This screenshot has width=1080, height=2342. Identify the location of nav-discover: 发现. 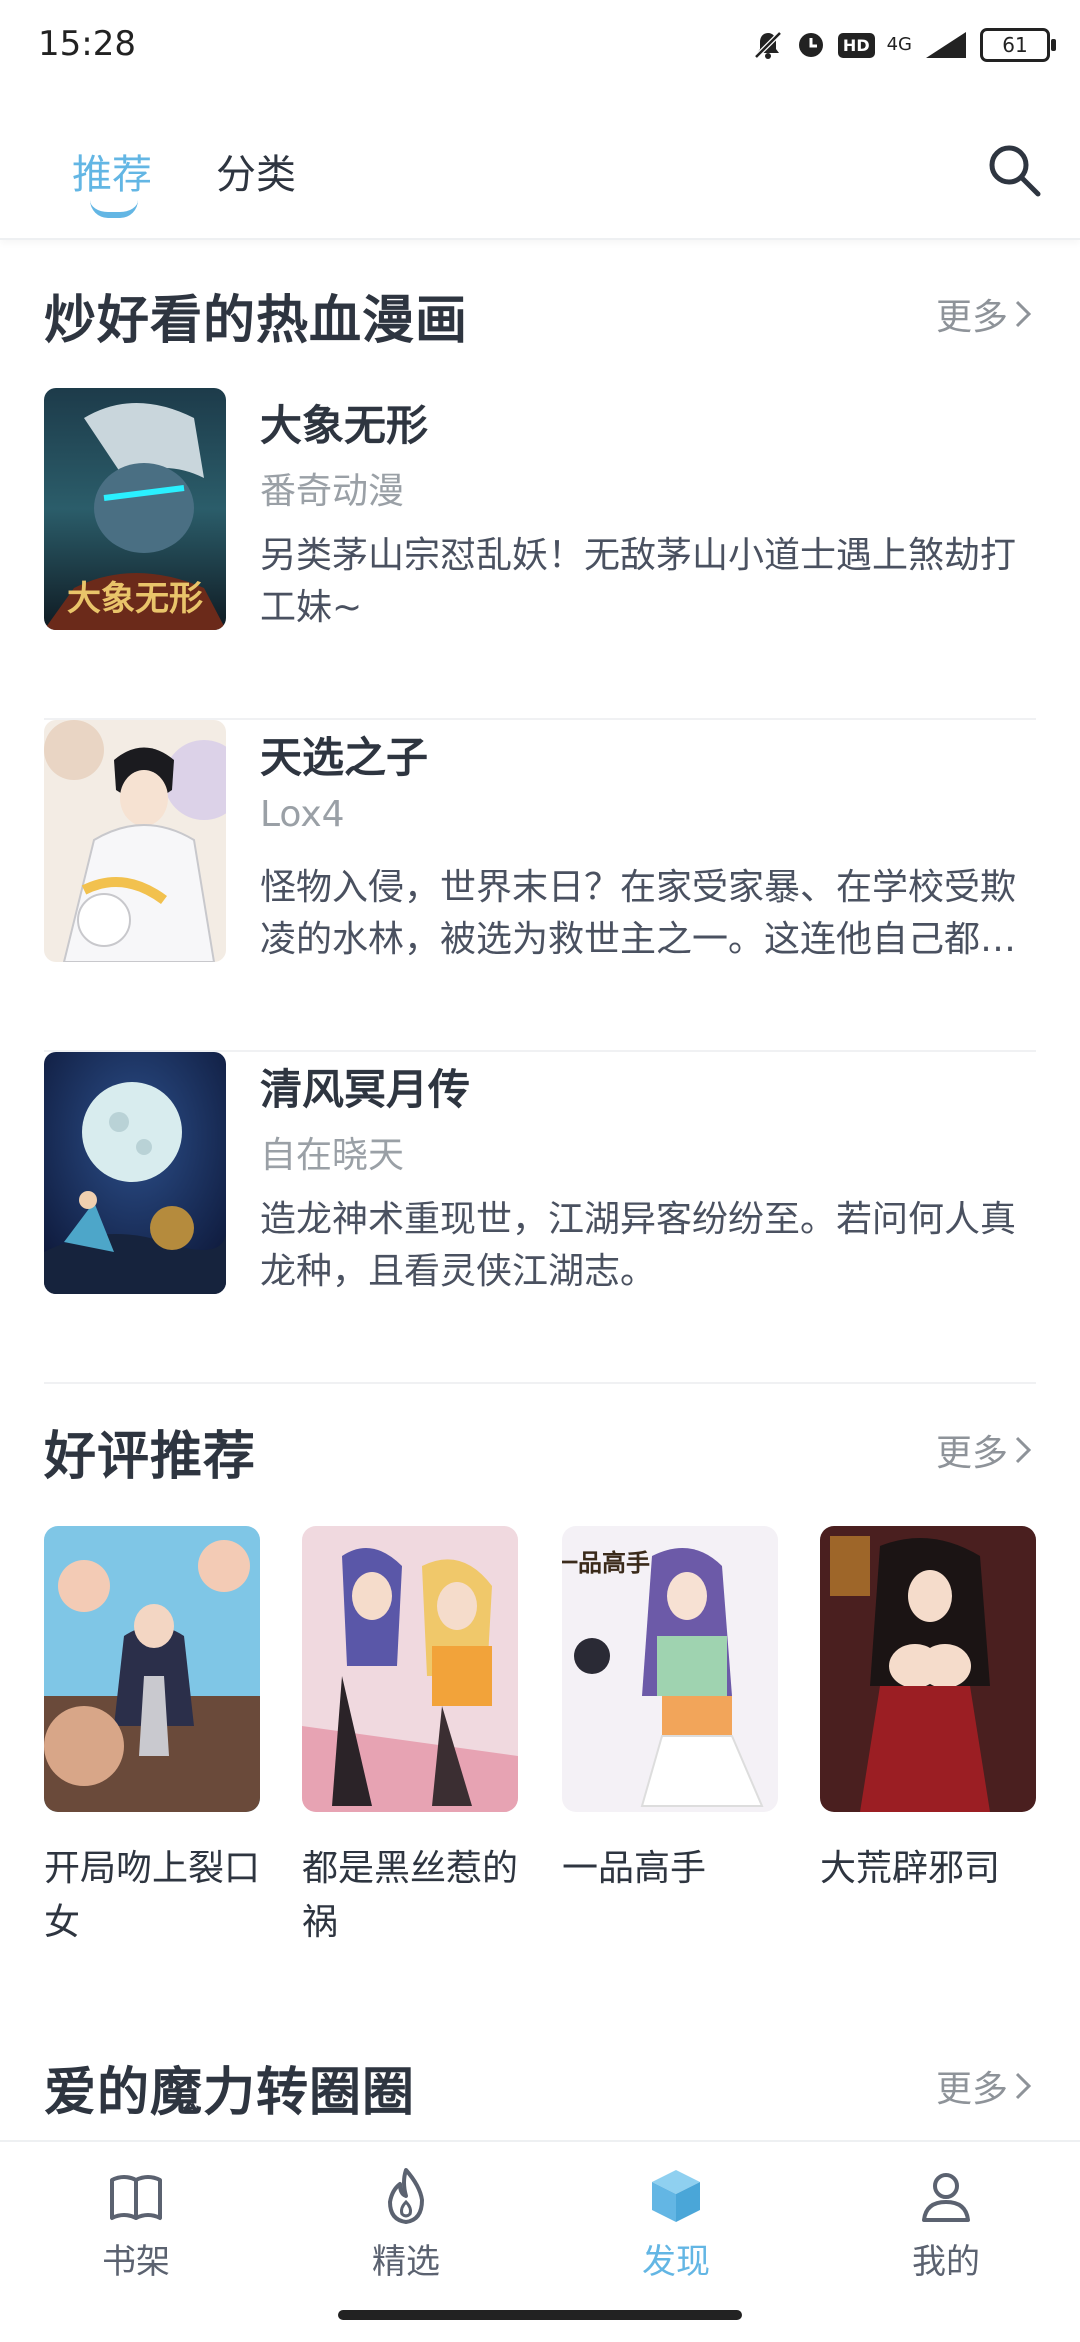
(676, 2224).